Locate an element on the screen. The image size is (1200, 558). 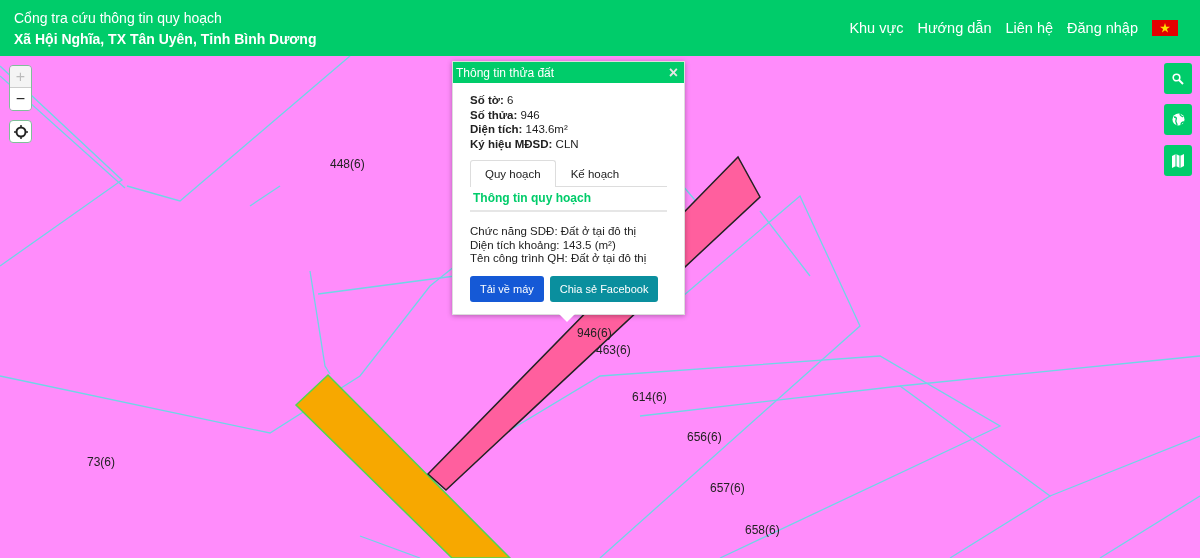
share-button: Chia sẻ Facebook is located at coordinates (604, 288).